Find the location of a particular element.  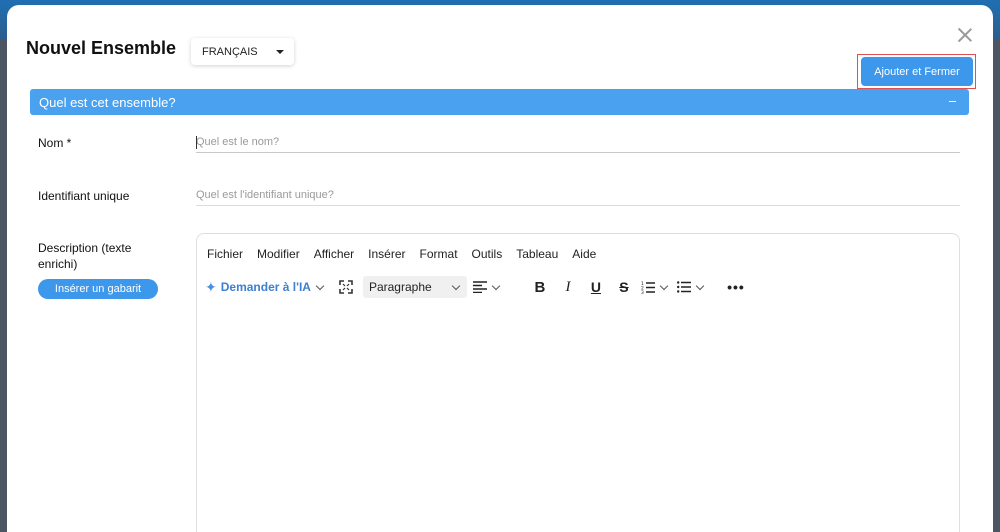

ask-ai-label: Demander à l'IA is located at coordinates (265, 287).